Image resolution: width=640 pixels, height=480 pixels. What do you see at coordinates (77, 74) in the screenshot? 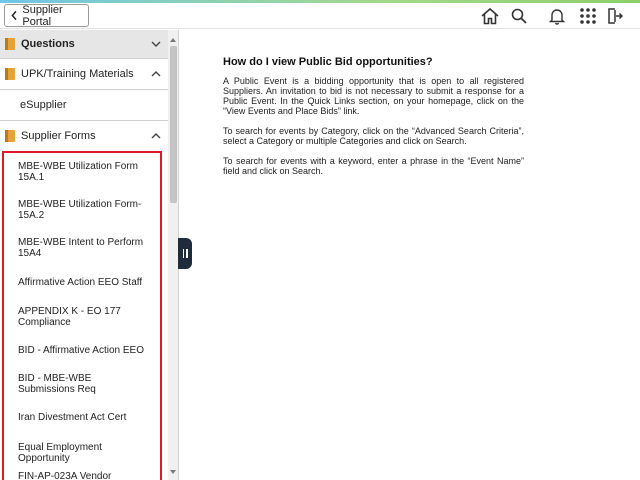
I see `upk-training-label: UPK/Training Materials` at bounding box center [77, 74].